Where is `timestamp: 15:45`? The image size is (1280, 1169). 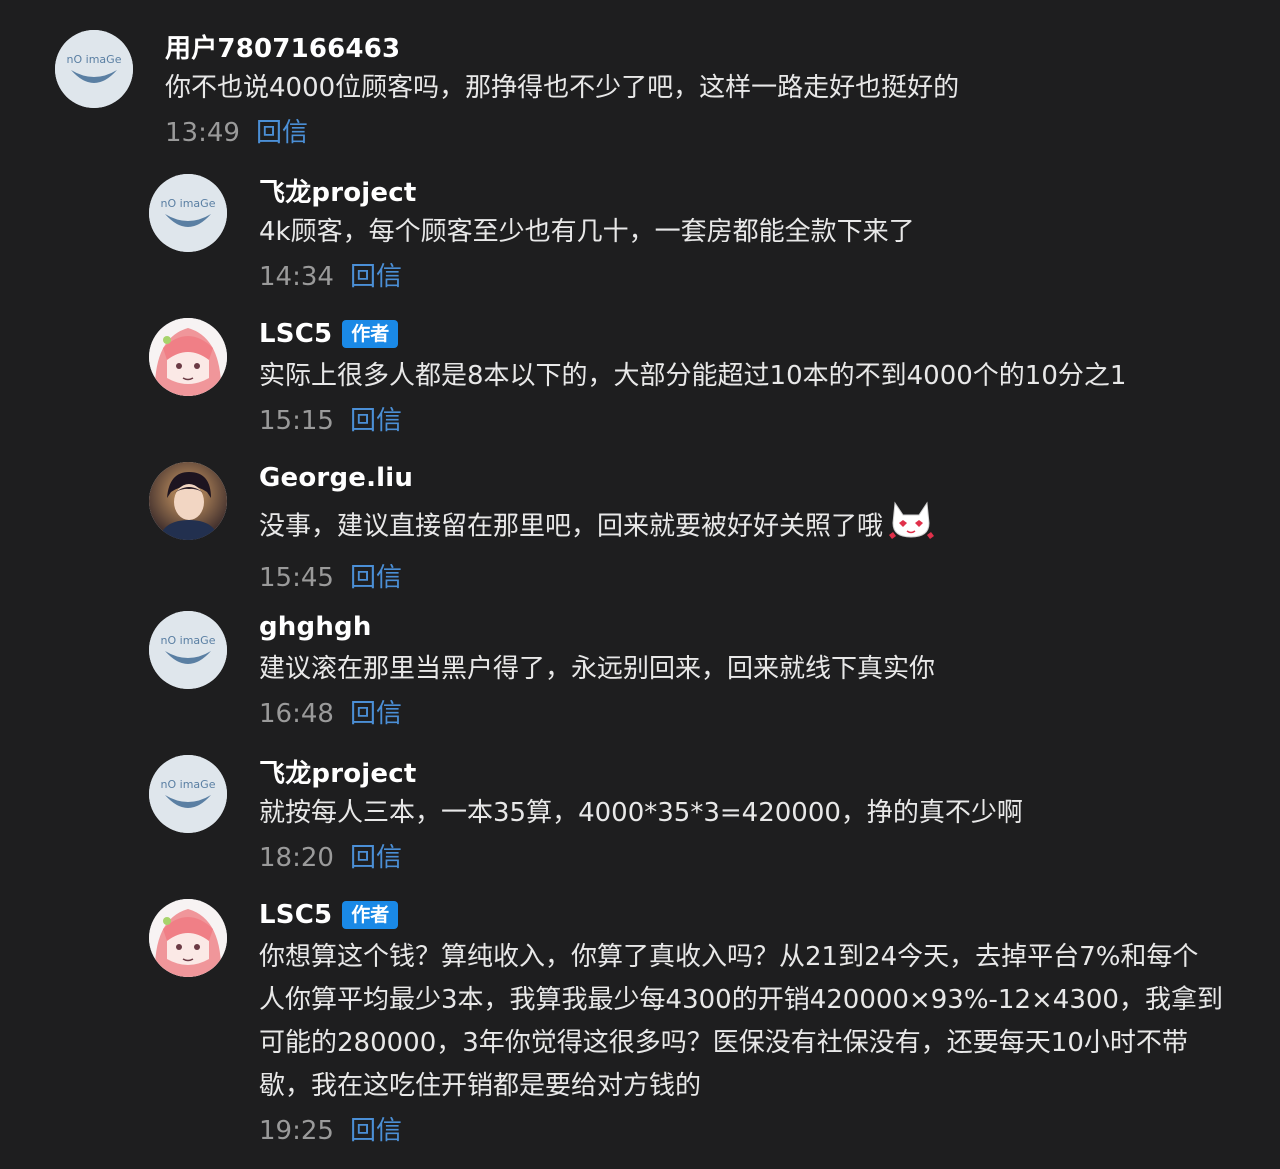 timestamp: 15:45 is located at coordinates (296, 578).